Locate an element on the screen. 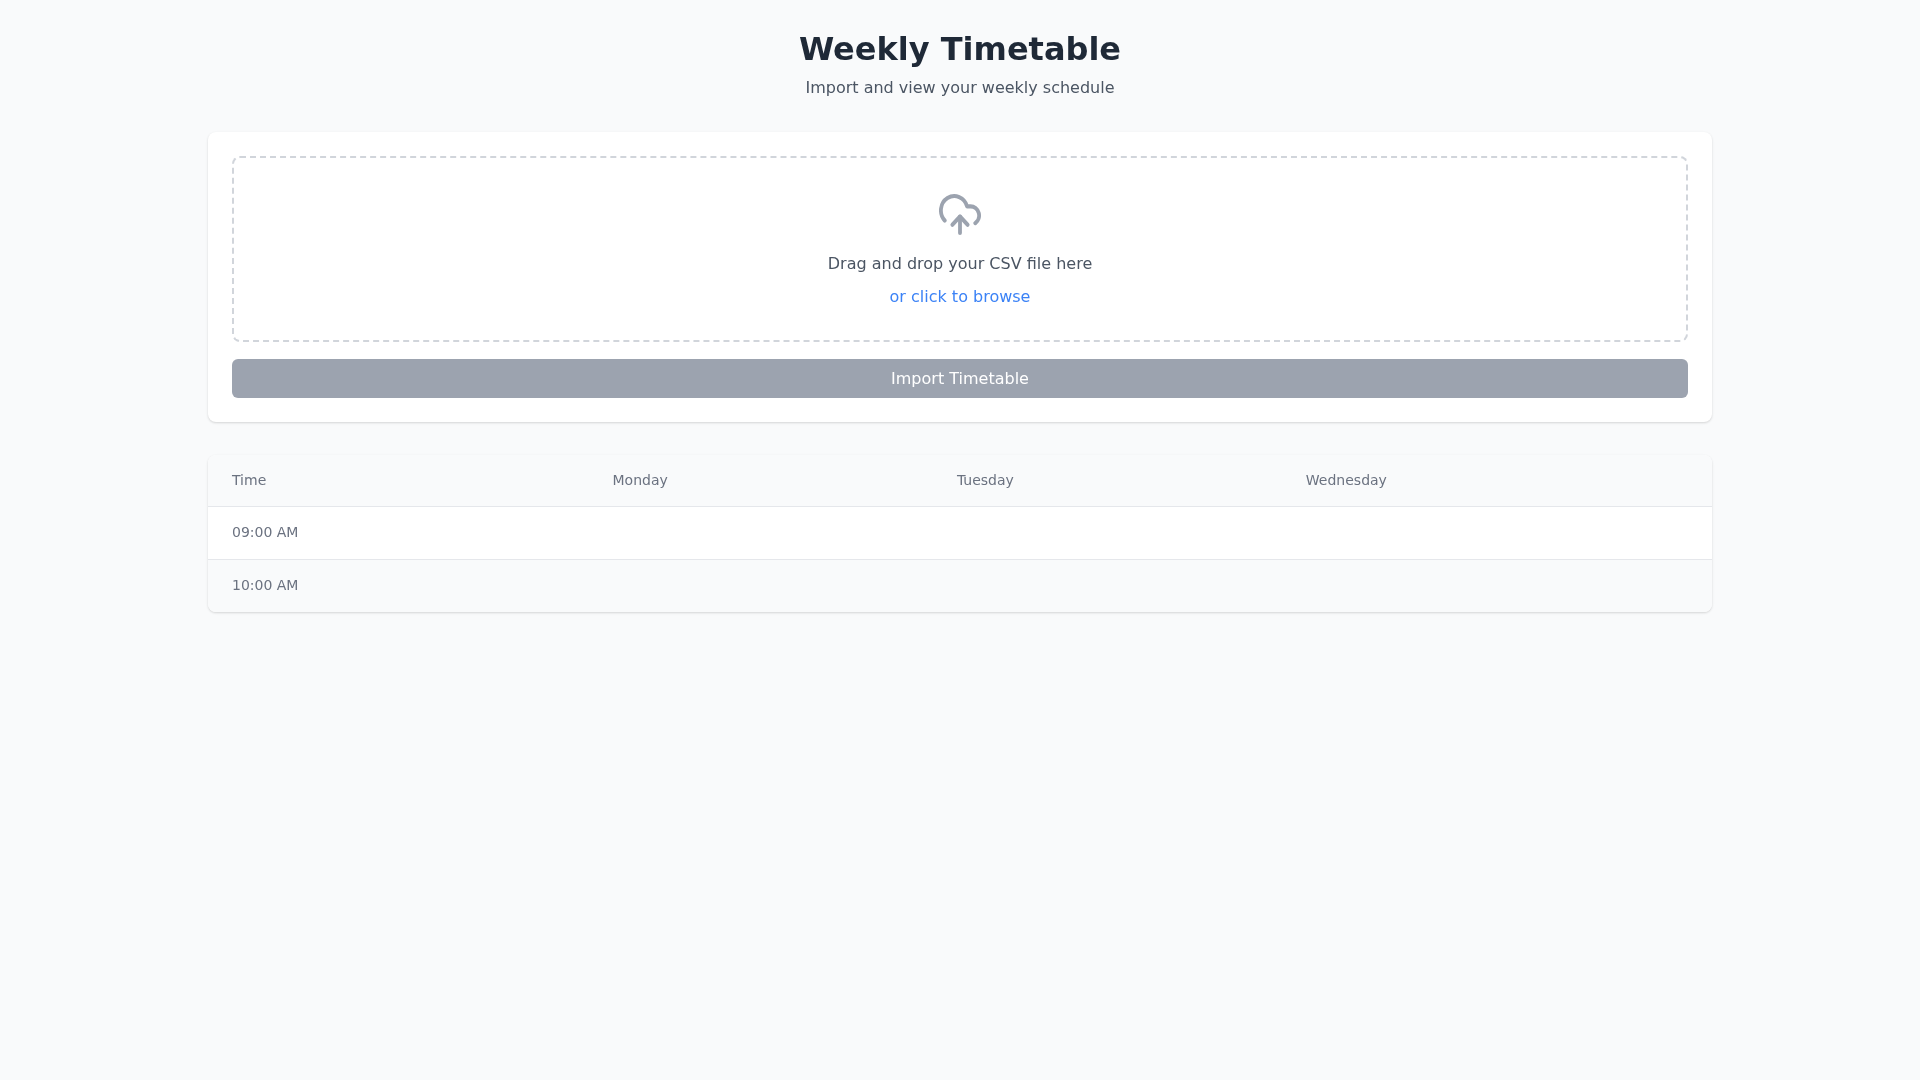  time-cell: 09:00 AM is located at coordinates (398, 532).